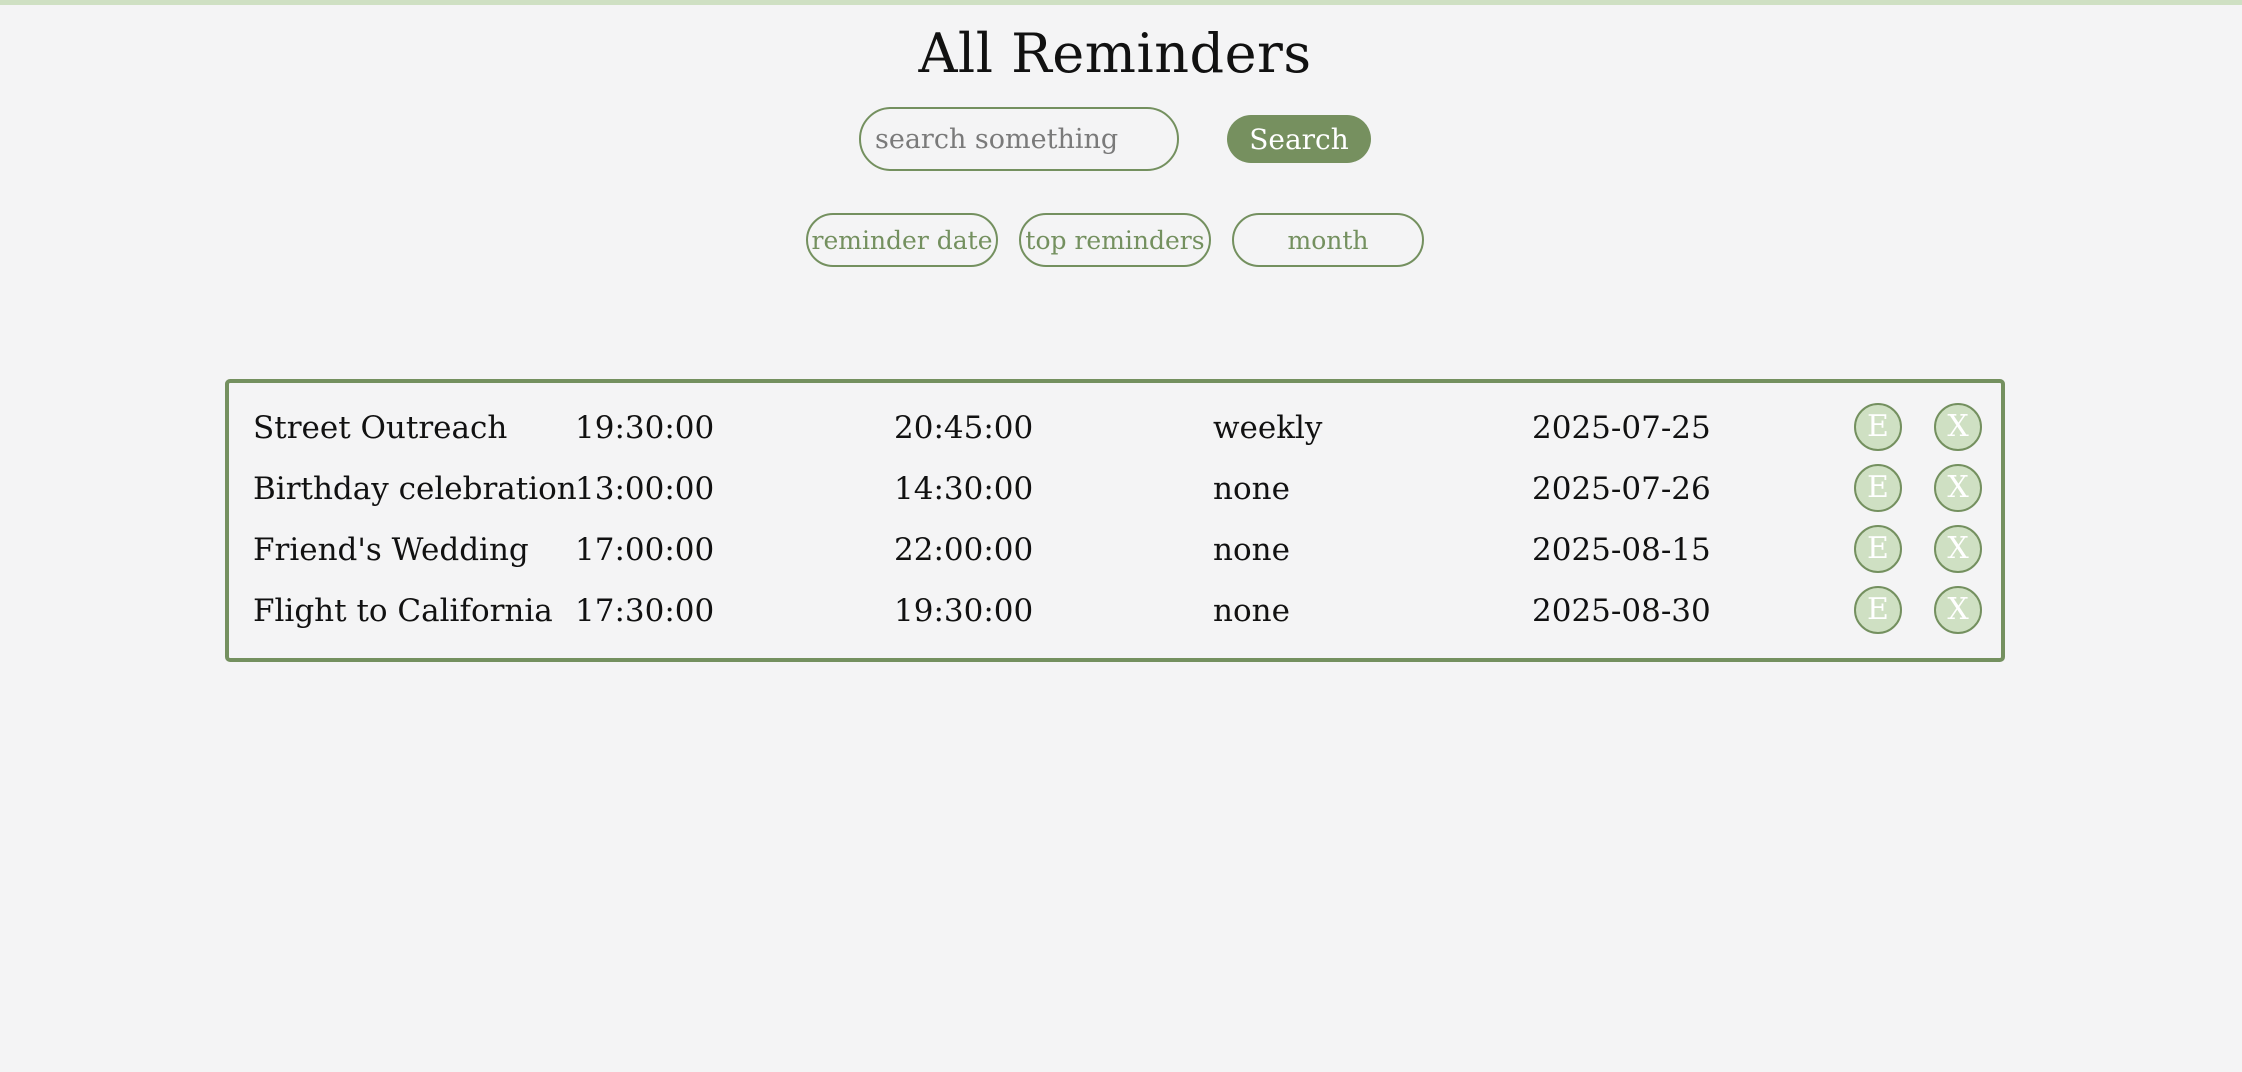  Describe the element at coordinates (645, 489) in the screenshot. I see `reminder-start-time: 13:00:00` at that location.